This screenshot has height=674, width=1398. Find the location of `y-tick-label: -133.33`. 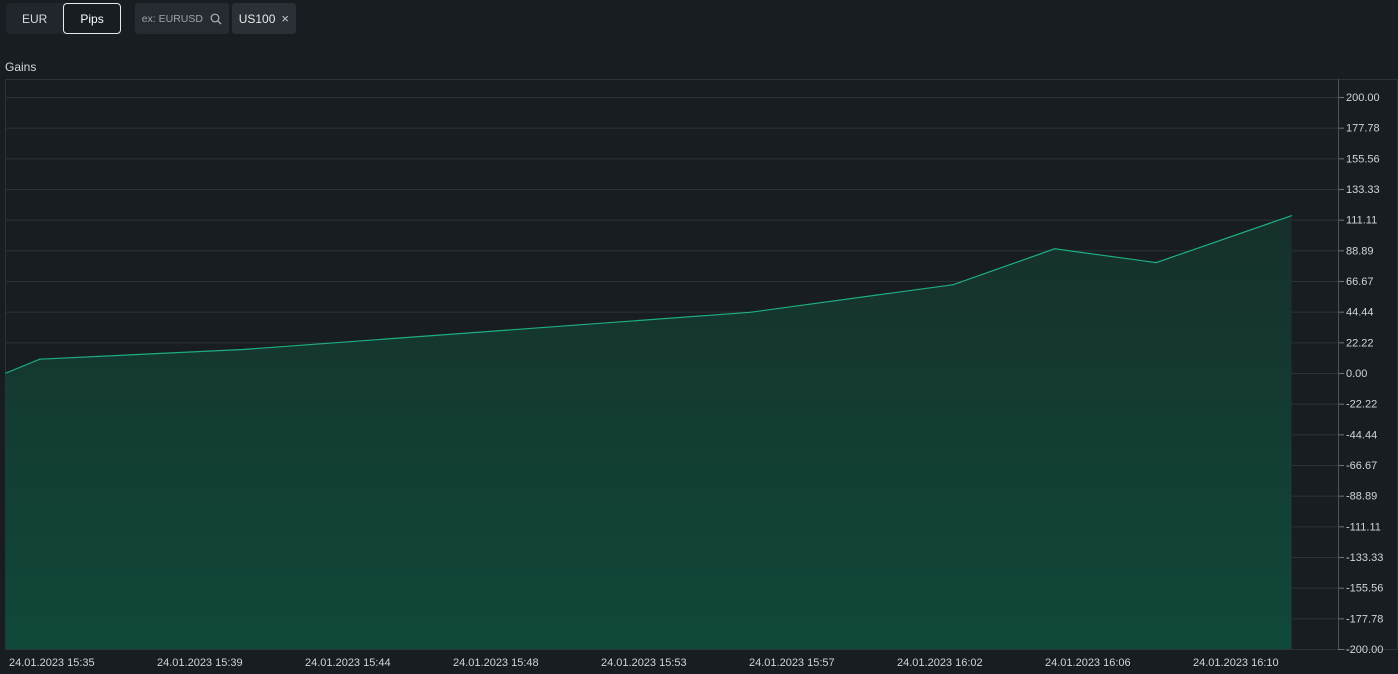

y-tick-label: -133.33 is located at coordinates (1364, 558).